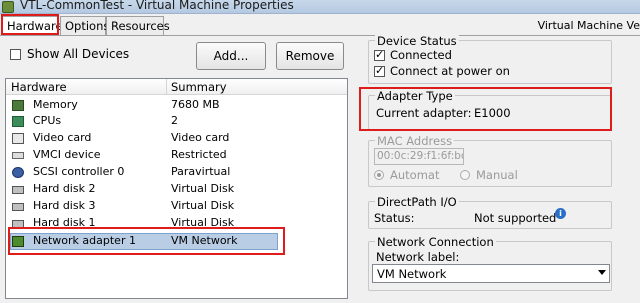 The image size is (640, 303). I want to click on hardware-summary: 7680 MB, so click(195, 104).